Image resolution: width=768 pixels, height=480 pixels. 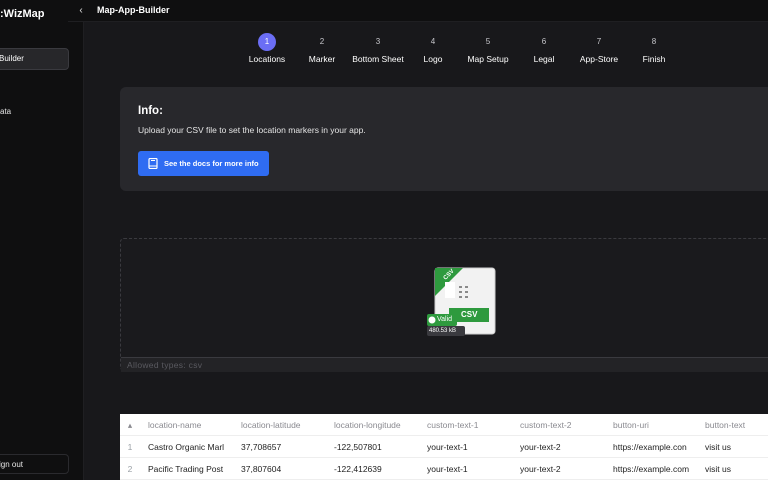 I want to click on step-number: 6, so click(x=544, y=41).